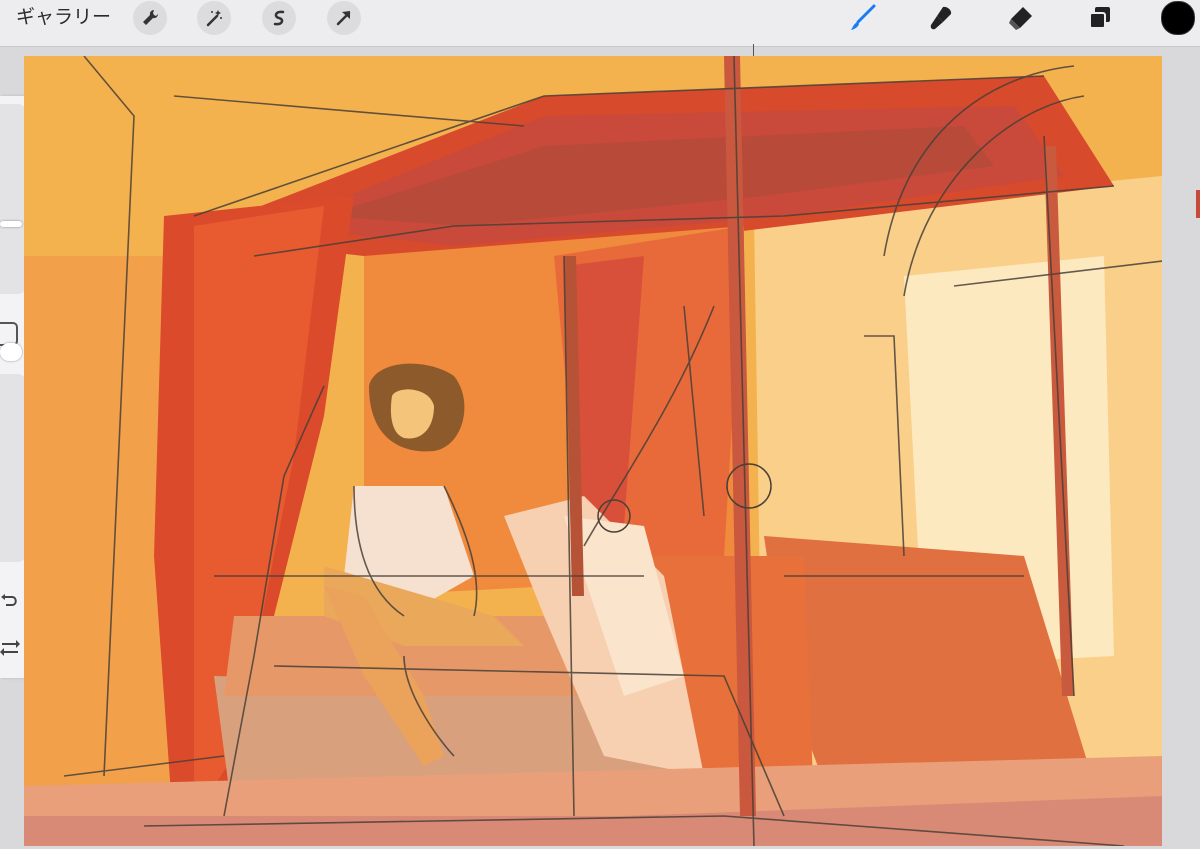 The height and width of the screenshot is (849, 1200). What do you see at coordinates (63, 17) in the screenshot?
I see `gallery-button: ギャラリー` at bounding box center [63, 17].